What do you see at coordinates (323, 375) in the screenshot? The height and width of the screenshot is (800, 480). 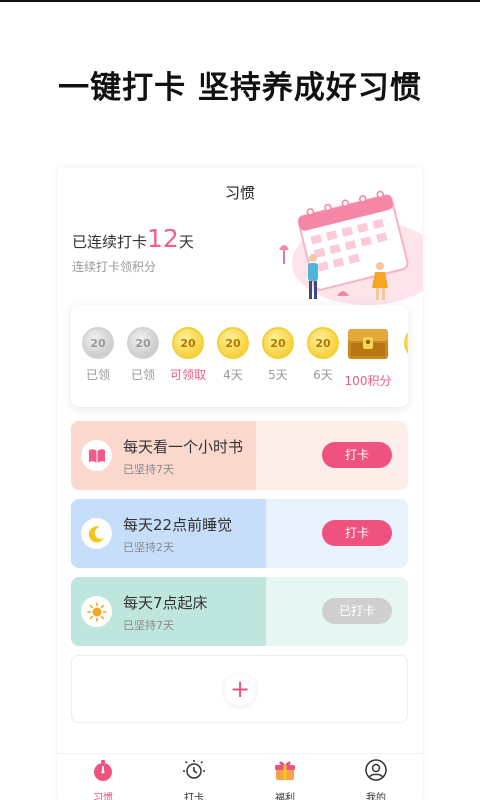 I see `reward-label: 6天` at bounding box center [323, 375].